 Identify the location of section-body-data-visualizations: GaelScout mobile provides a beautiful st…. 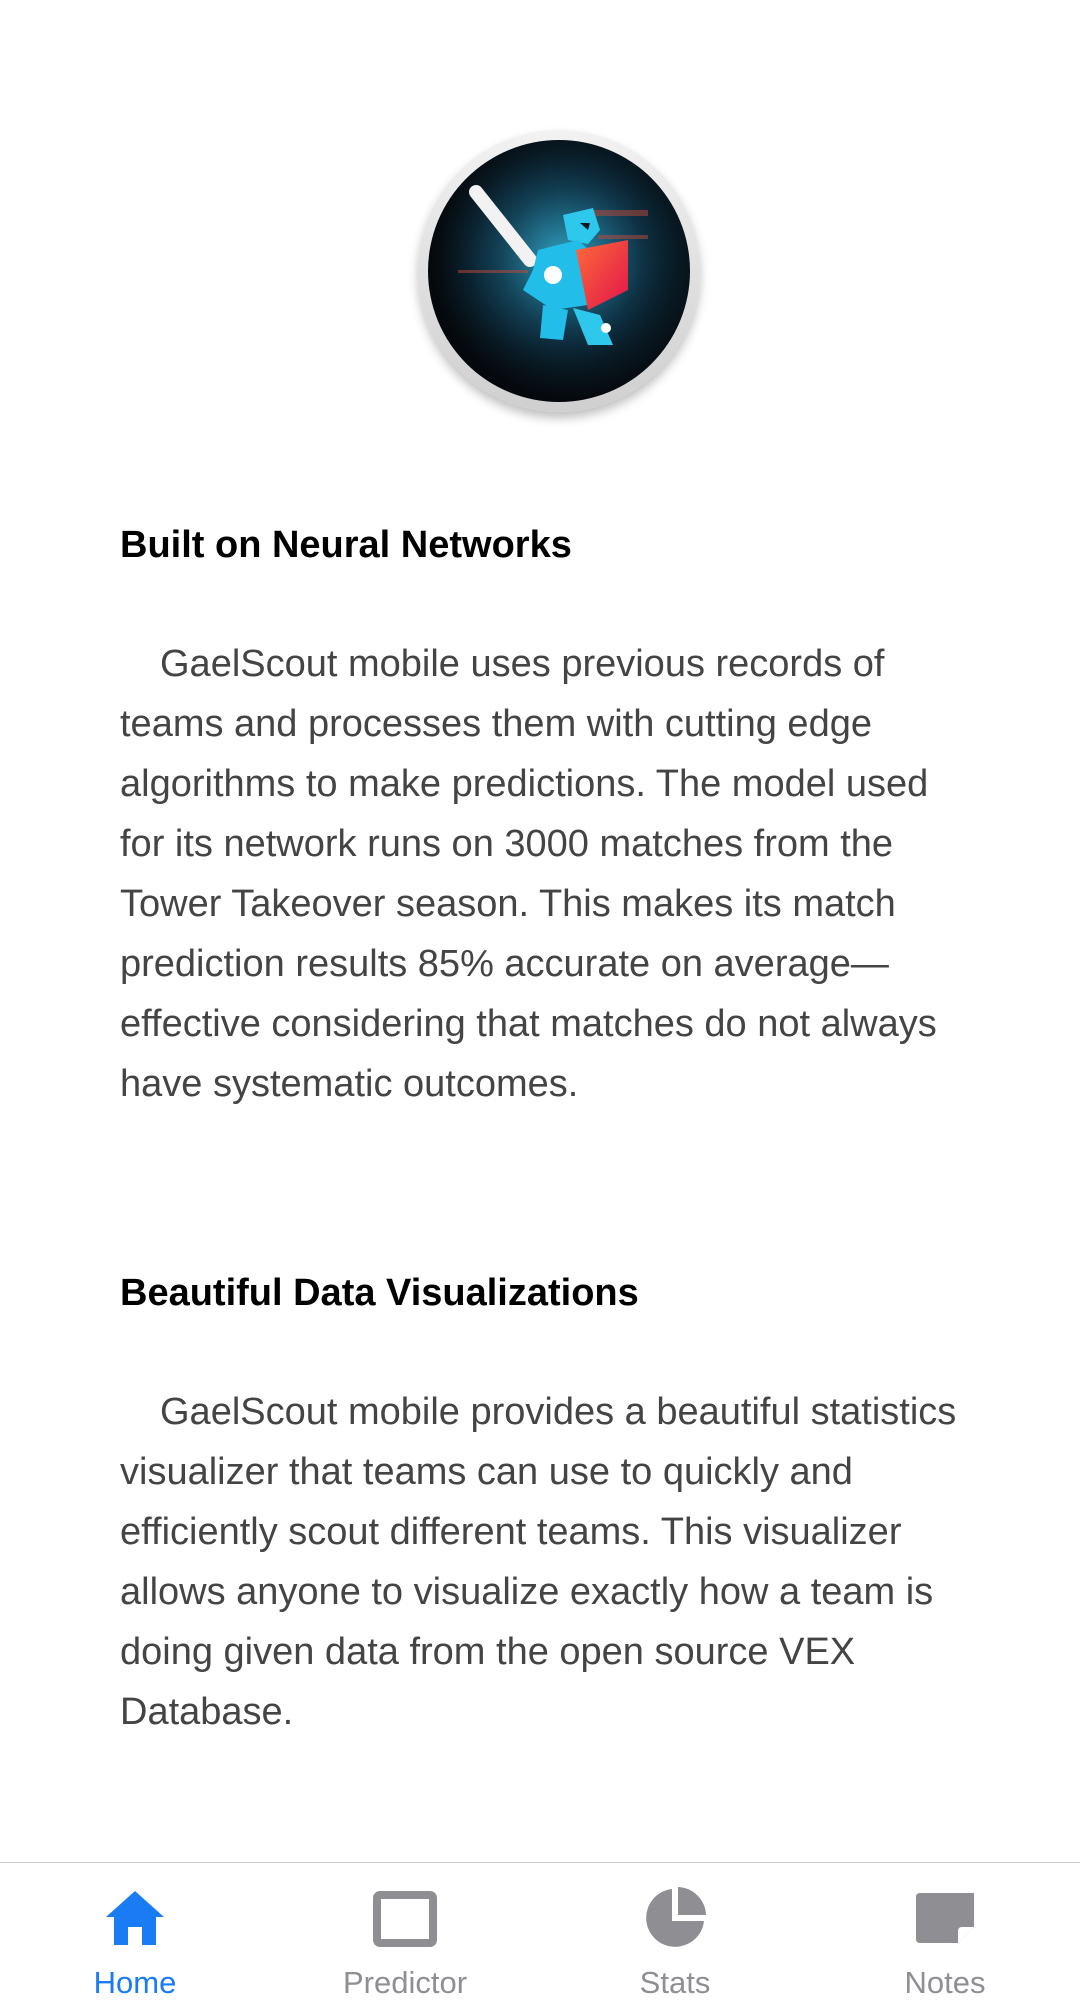
(538, 1562).